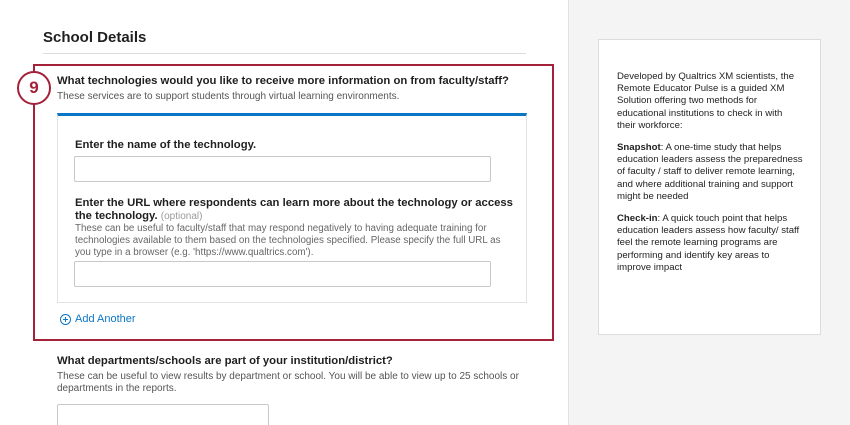  Describe the element at coordinates (163, 414) in the screenshot. I see `departments-input` at that location.